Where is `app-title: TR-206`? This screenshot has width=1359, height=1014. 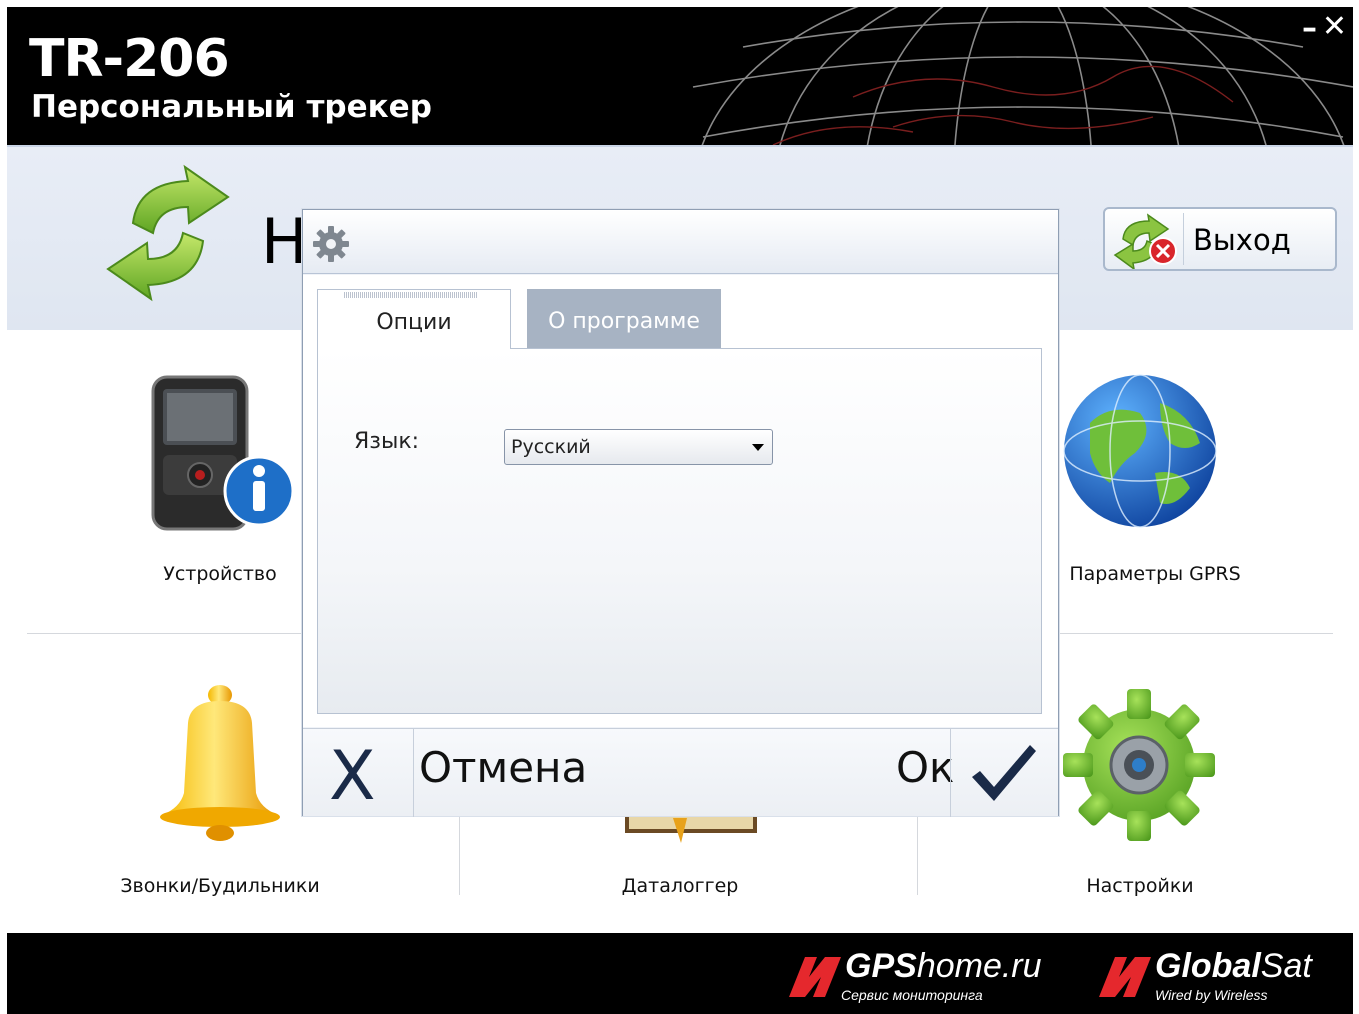 app-title: TR-206 is located at coordinates (129, 59).